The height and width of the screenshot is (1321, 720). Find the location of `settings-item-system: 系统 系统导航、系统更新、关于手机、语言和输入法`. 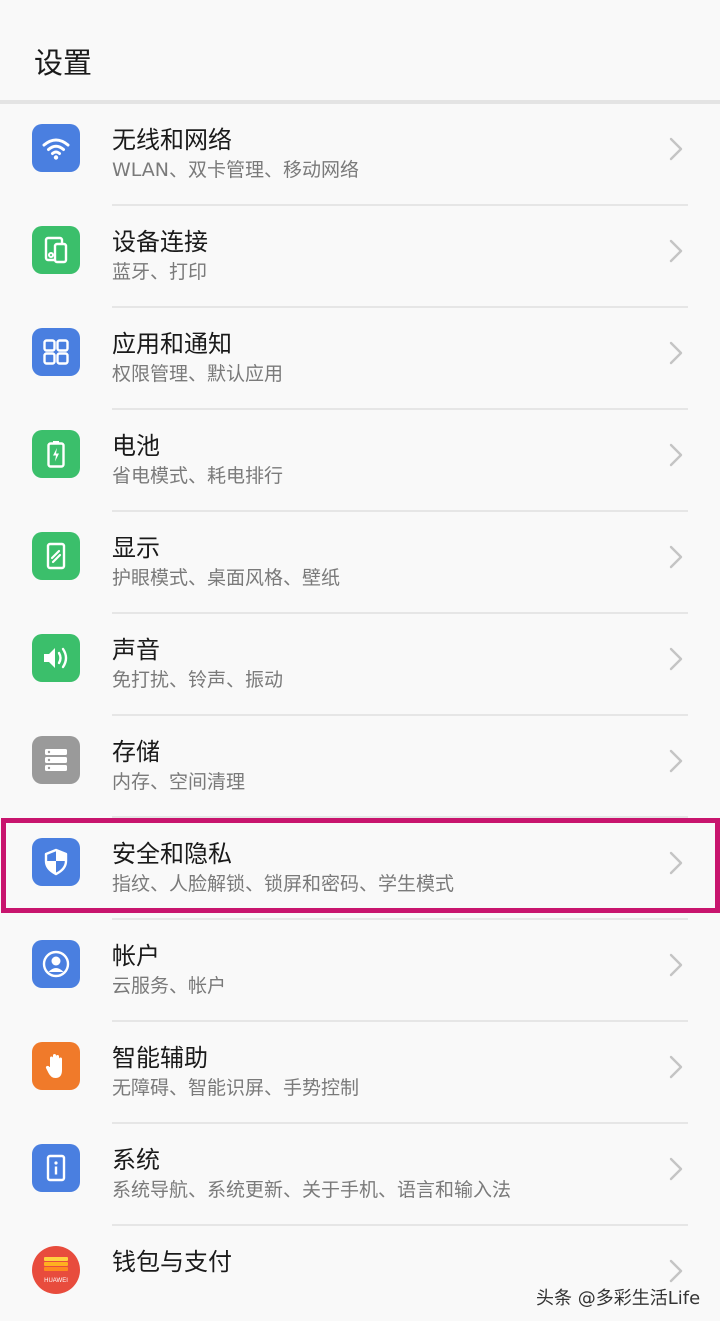

settings-item-system: 系统 系统导航、系统更新、关于手机、语言和输入法 is located at coordinates (360, 1175).